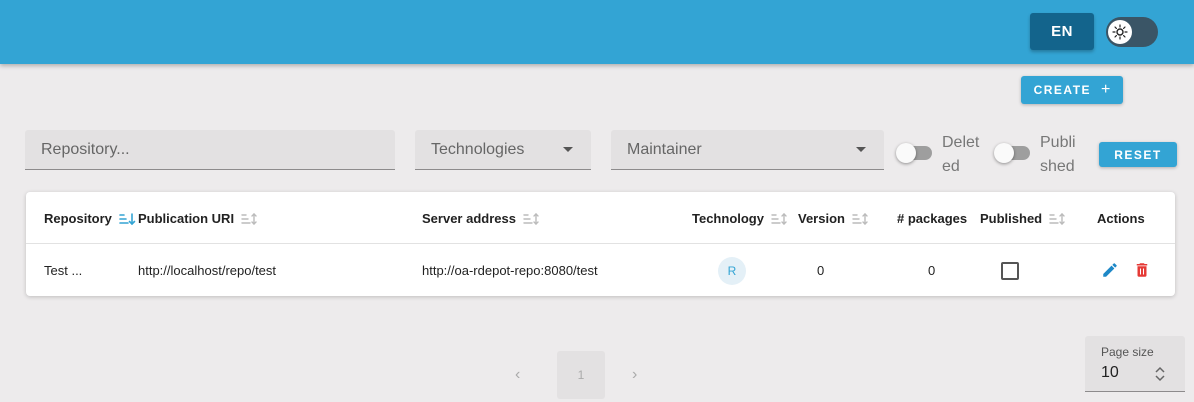 This screenshot has height=402, width=1194. Describe the element at coordinates (740, 218) in the screenshot. I see `column-header-technology: Technology` at that location.